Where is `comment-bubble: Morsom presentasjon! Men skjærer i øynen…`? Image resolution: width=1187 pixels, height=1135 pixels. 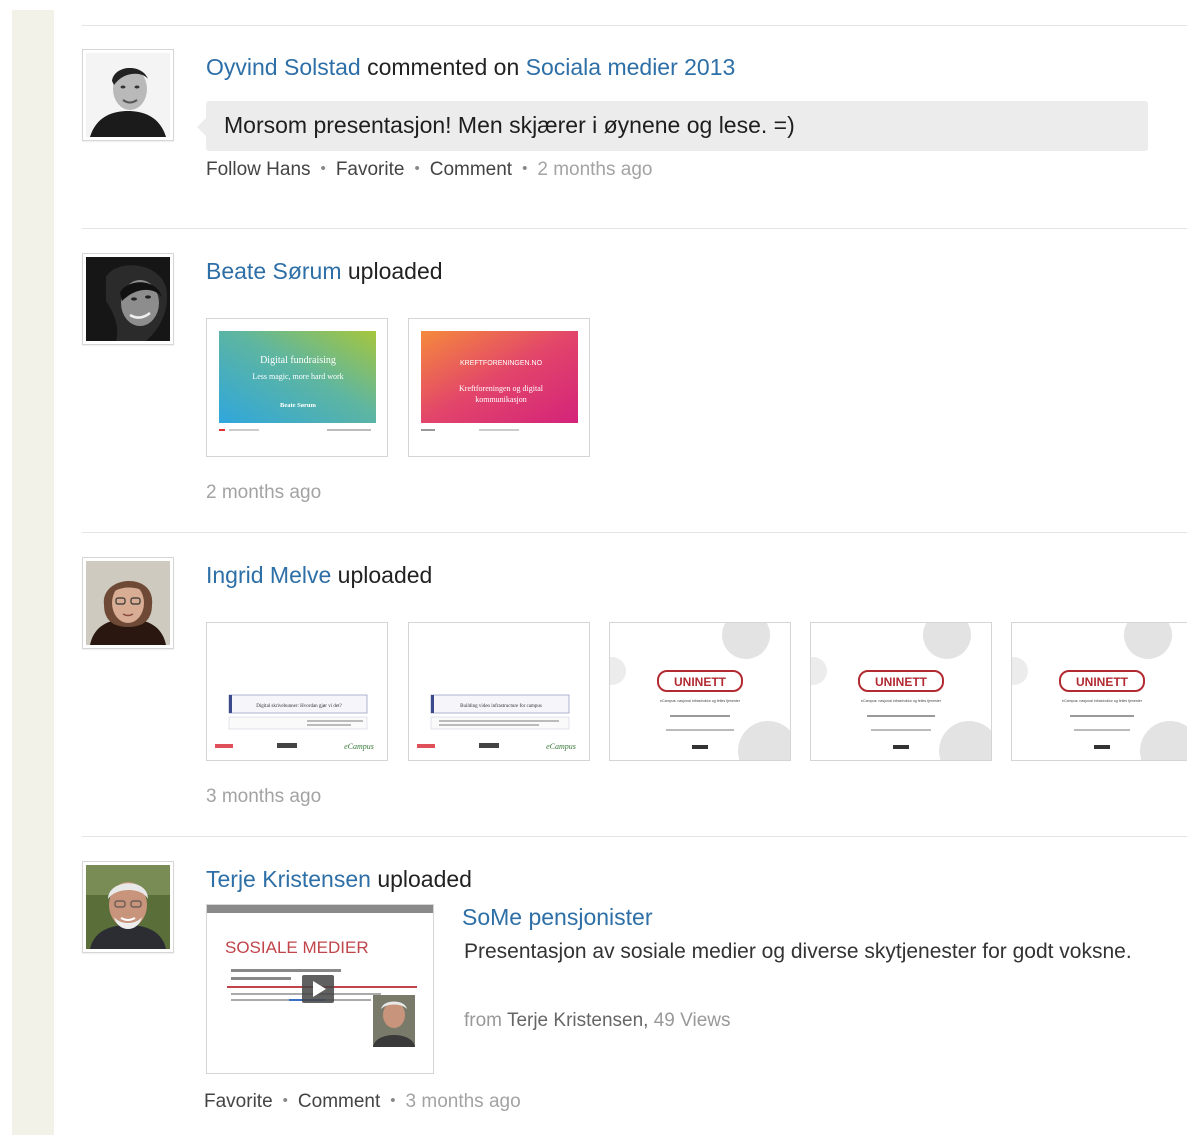
comment-bubble: Morsom presentasjon! Men skjærer i øynen… is located at coordinates (672, 126).